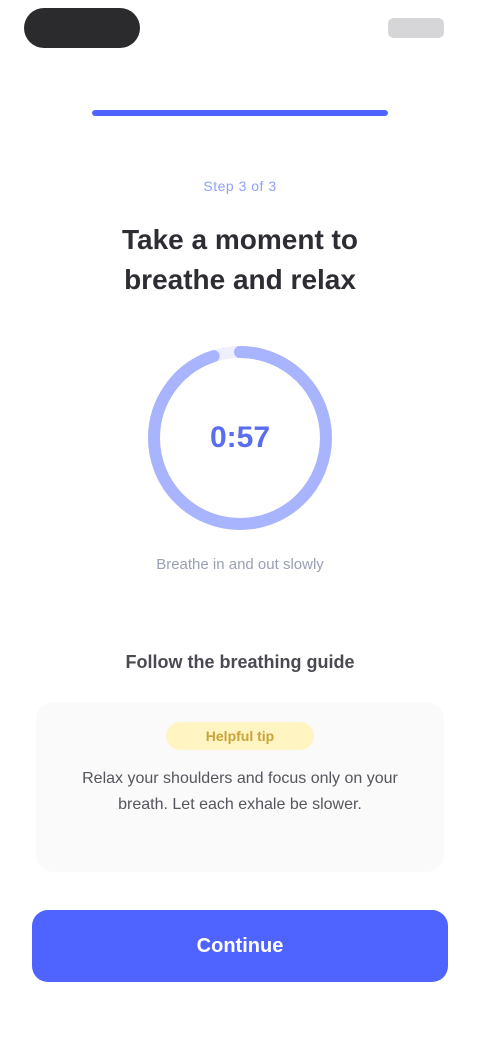  Describe the element at coordinates (82, 28) in the screenshot. I see `status-time-pill` at that location.